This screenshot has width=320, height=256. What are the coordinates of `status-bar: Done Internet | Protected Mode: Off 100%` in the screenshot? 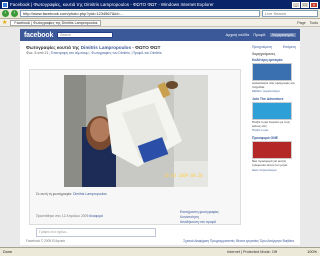 It's located at (160, 251).